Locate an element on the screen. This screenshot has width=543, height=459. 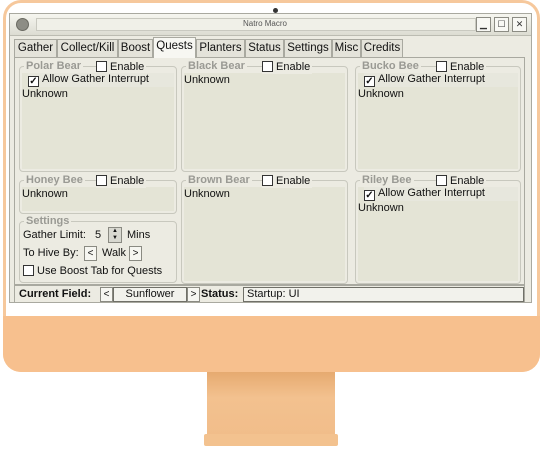
tab-planters: Planters is located at coordinates (220, 48).